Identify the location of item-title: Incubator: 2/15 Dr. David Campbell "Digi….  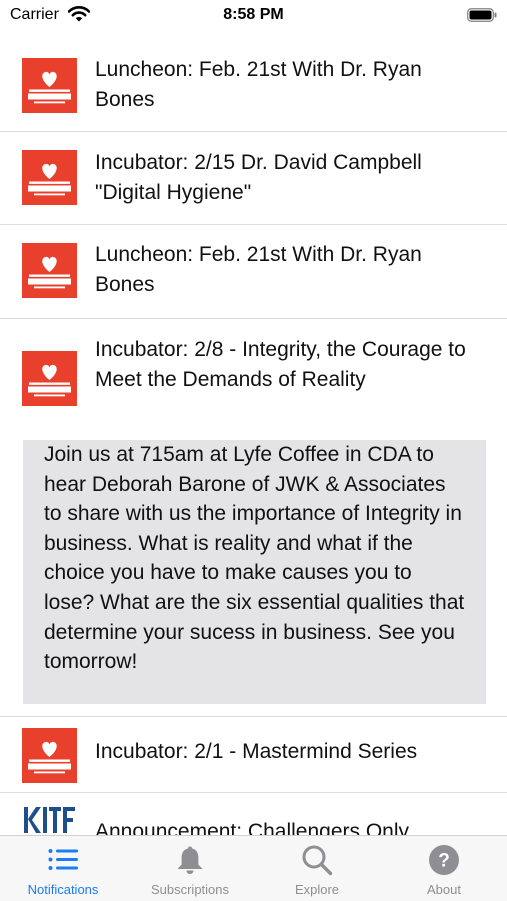
(258, 177).